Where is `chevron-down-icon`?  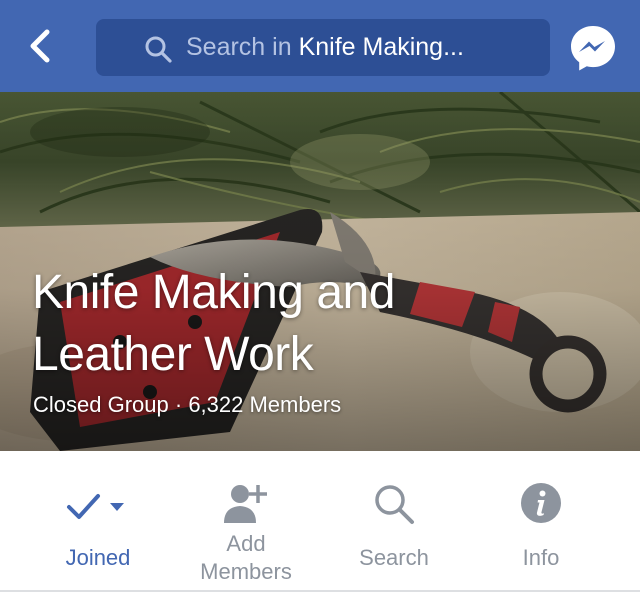
chevron-down-icon is located at coordinates (117, 507).